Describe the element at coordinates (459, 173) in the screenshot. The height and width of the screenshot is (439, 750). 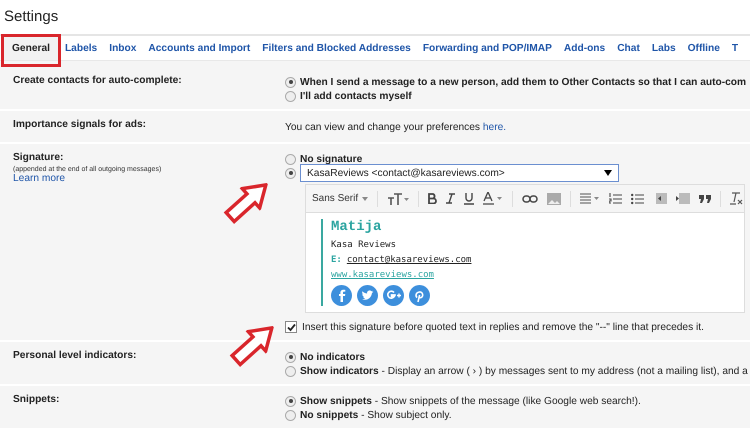
I see `signature-select: KasaReviews <contact@kasareviews.com>` at that location.